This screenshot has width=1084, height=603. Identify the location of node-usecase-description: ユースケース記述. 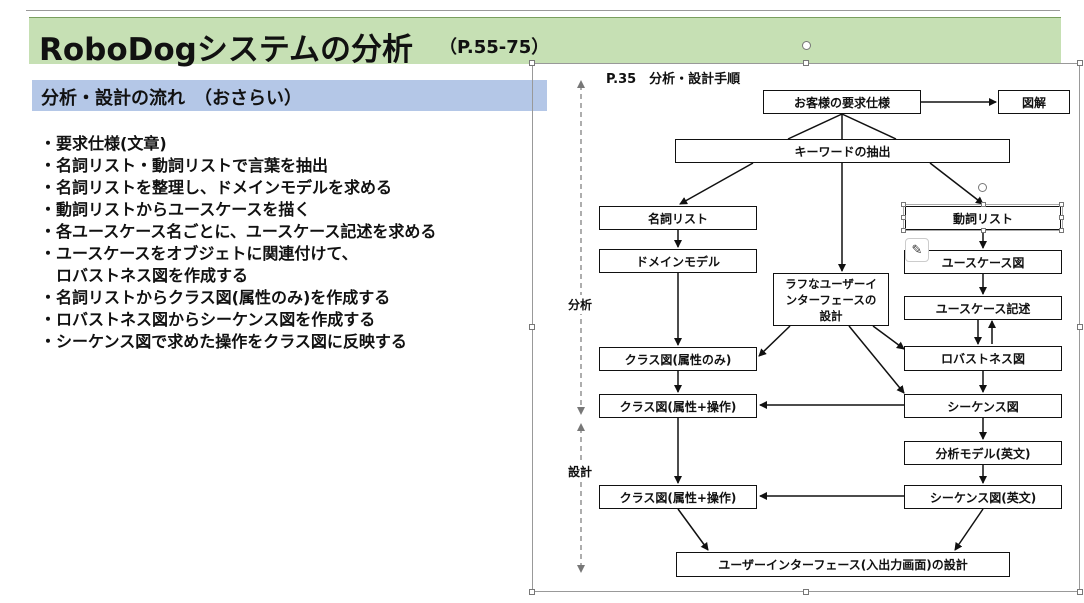
(983, 308).